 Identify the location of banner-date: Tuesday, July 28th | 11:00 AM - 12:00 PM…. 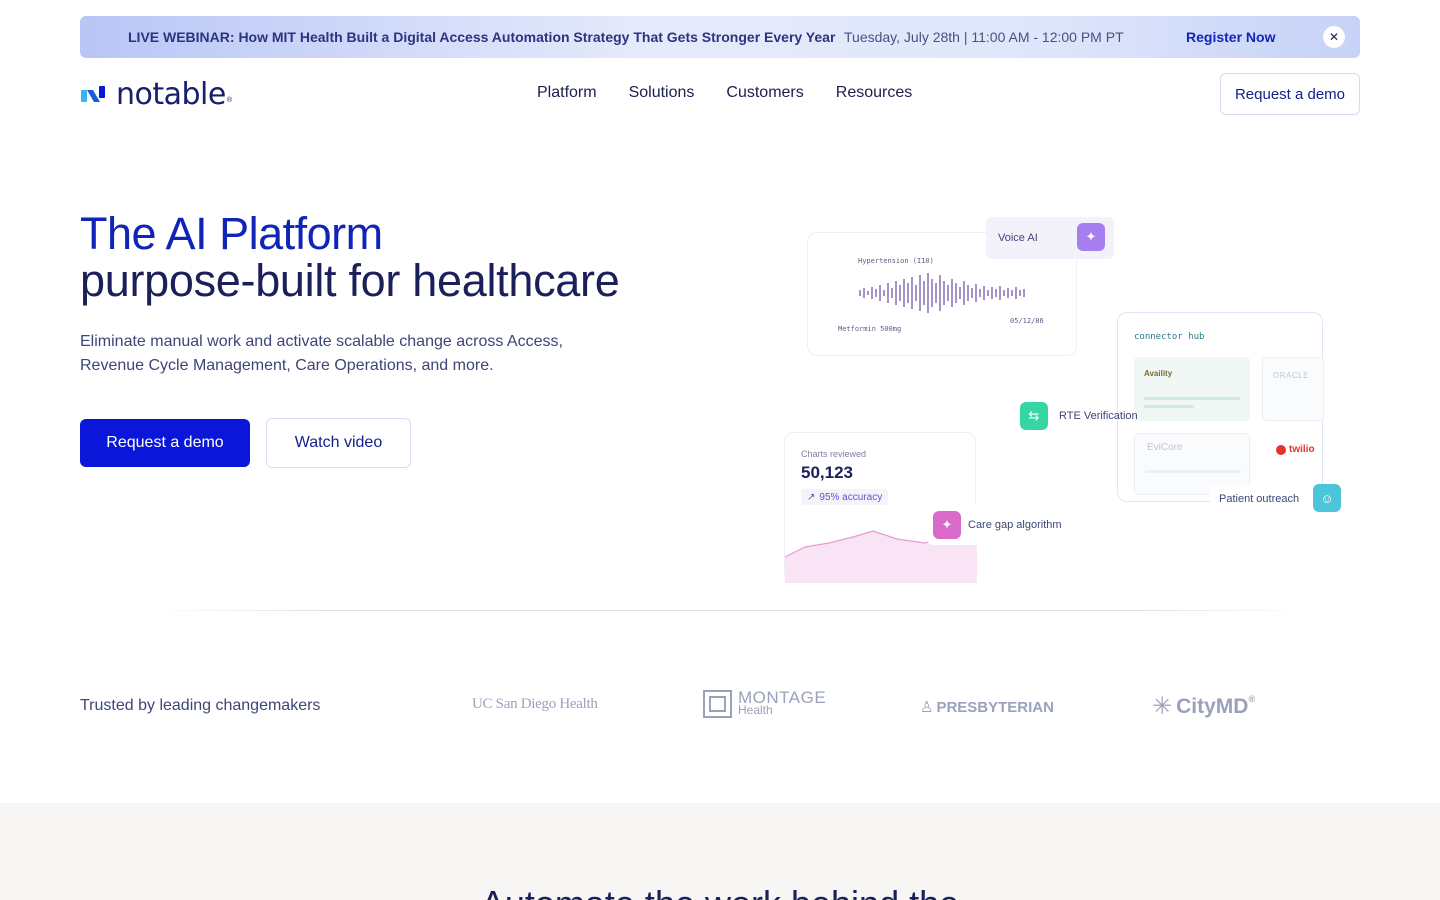
(984, 37).